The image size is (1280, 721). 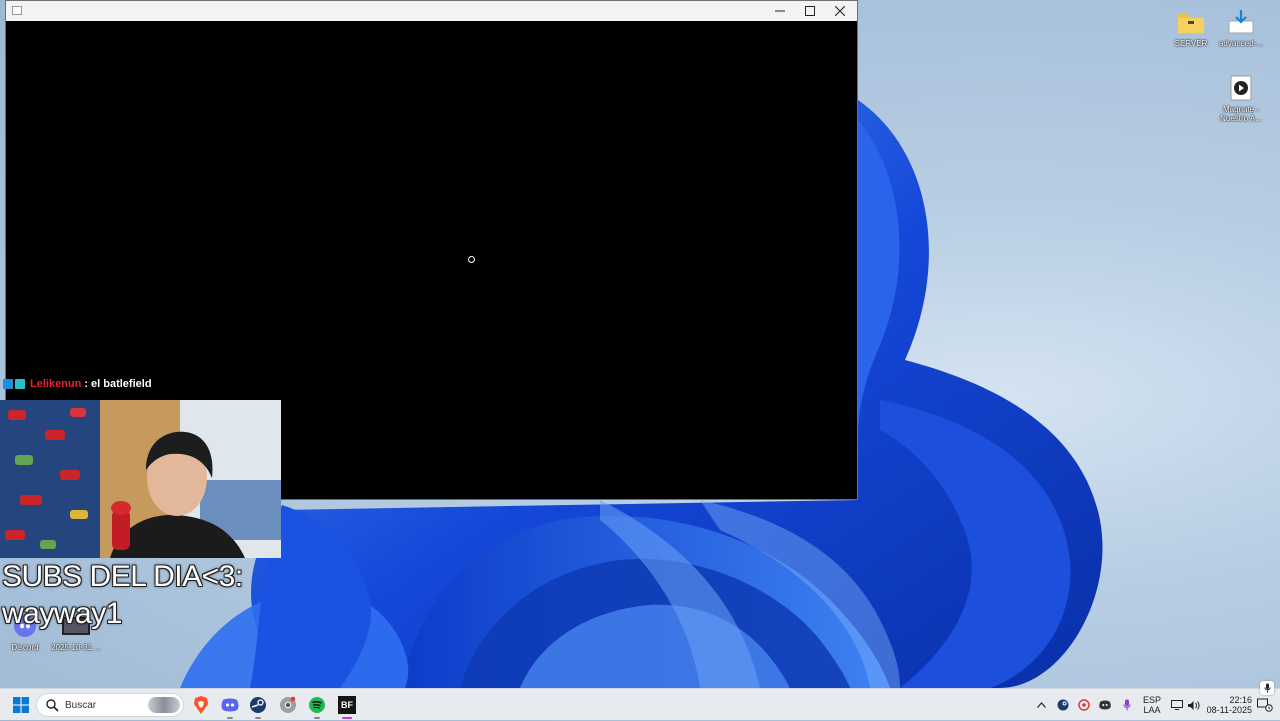 I want to click on tray-volume, so click(x=1193, y=705).